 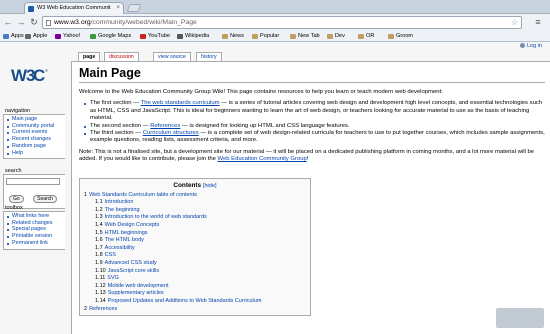 What do you see at coordinates (305, 36) in the screenshot?
I see `bookmark-new-tab: New Tab` at bounding box center [305, 36].